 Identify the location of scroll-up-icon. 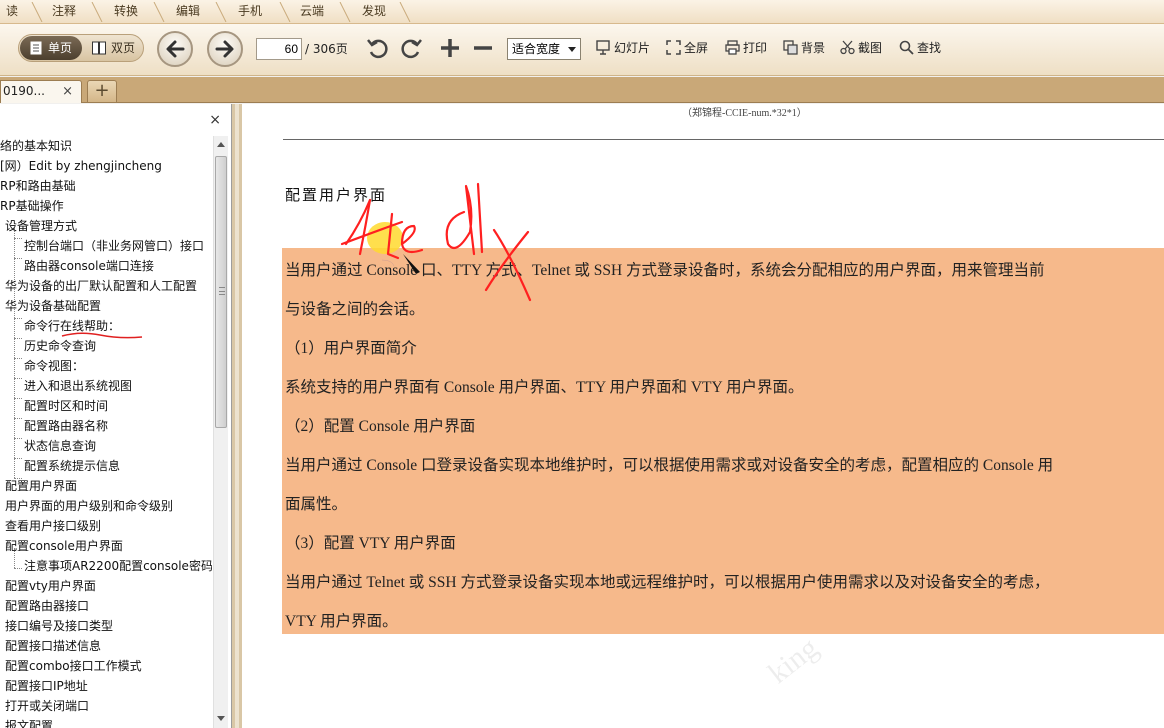
(221, 144).